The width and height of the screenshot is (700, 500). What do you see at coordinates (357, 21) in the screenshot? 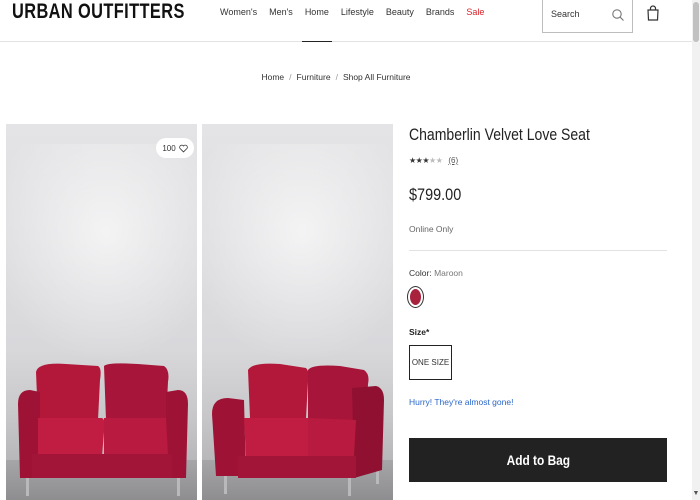
I see `nav-item-lifestyle: Lifestyle` at bounding box center [357, 21].